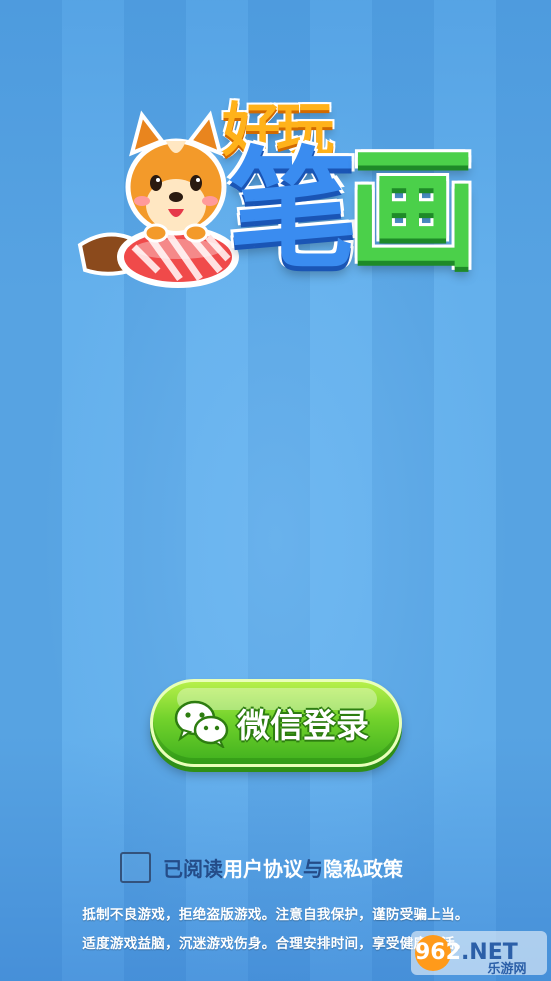 The width and height of the screenshot is (551, 981). I want to click on watermark-sub: 乐游网, so click(506, 969).